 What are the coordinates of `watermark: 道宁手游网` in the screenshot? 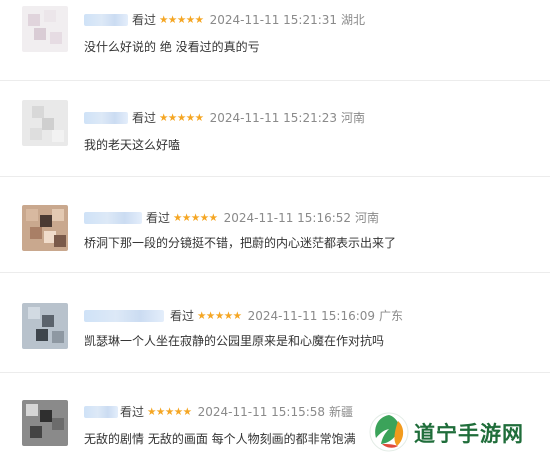 It's located at (455, 435).